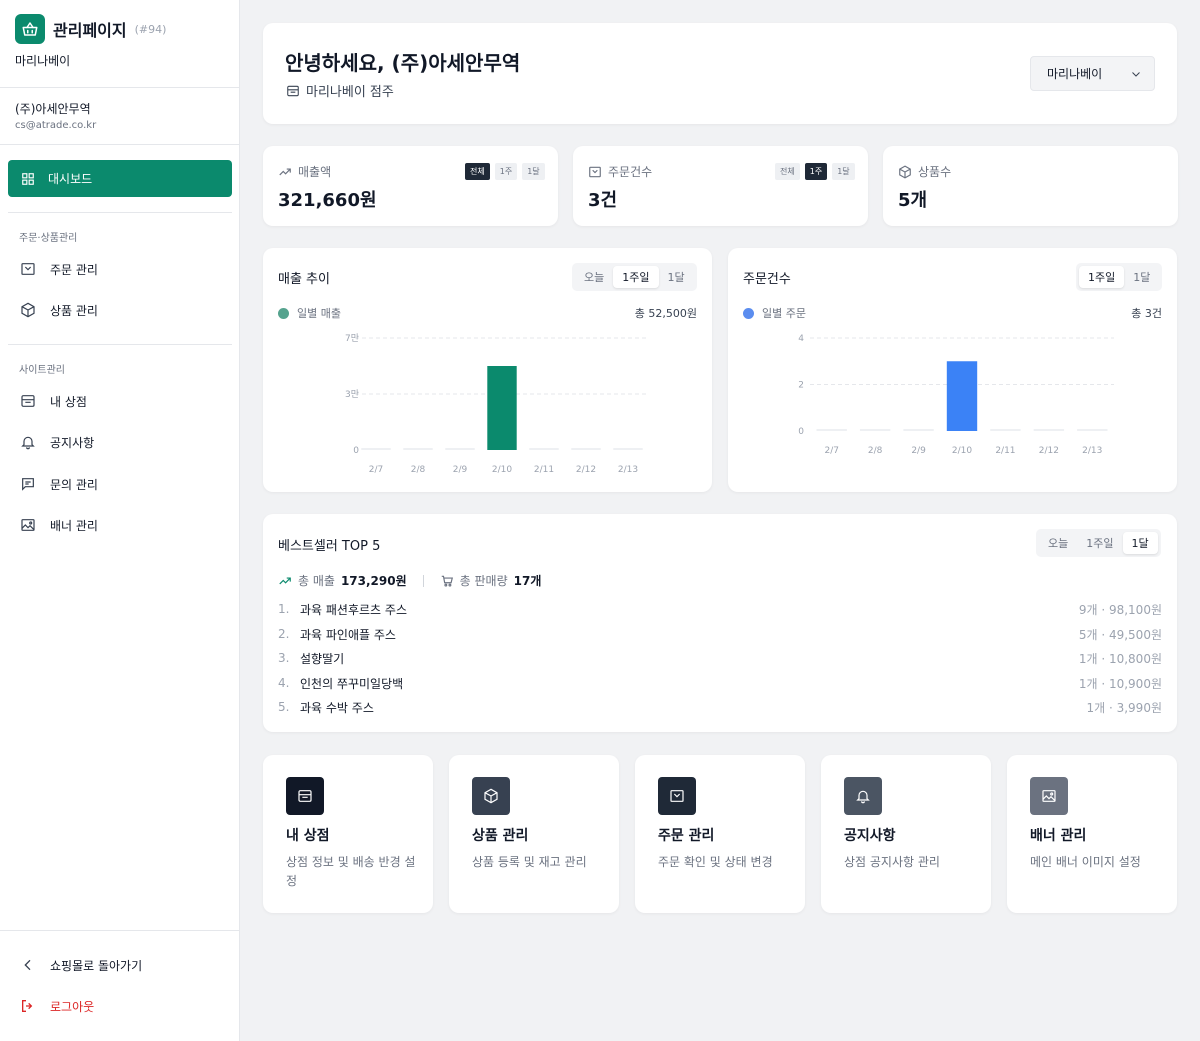 The width and height of the screenshot is (1200, 1041). Describe the element at coordinates (57, 442) in the screenshot. I see `sidebar-item-notices: 공지사항` at that location.